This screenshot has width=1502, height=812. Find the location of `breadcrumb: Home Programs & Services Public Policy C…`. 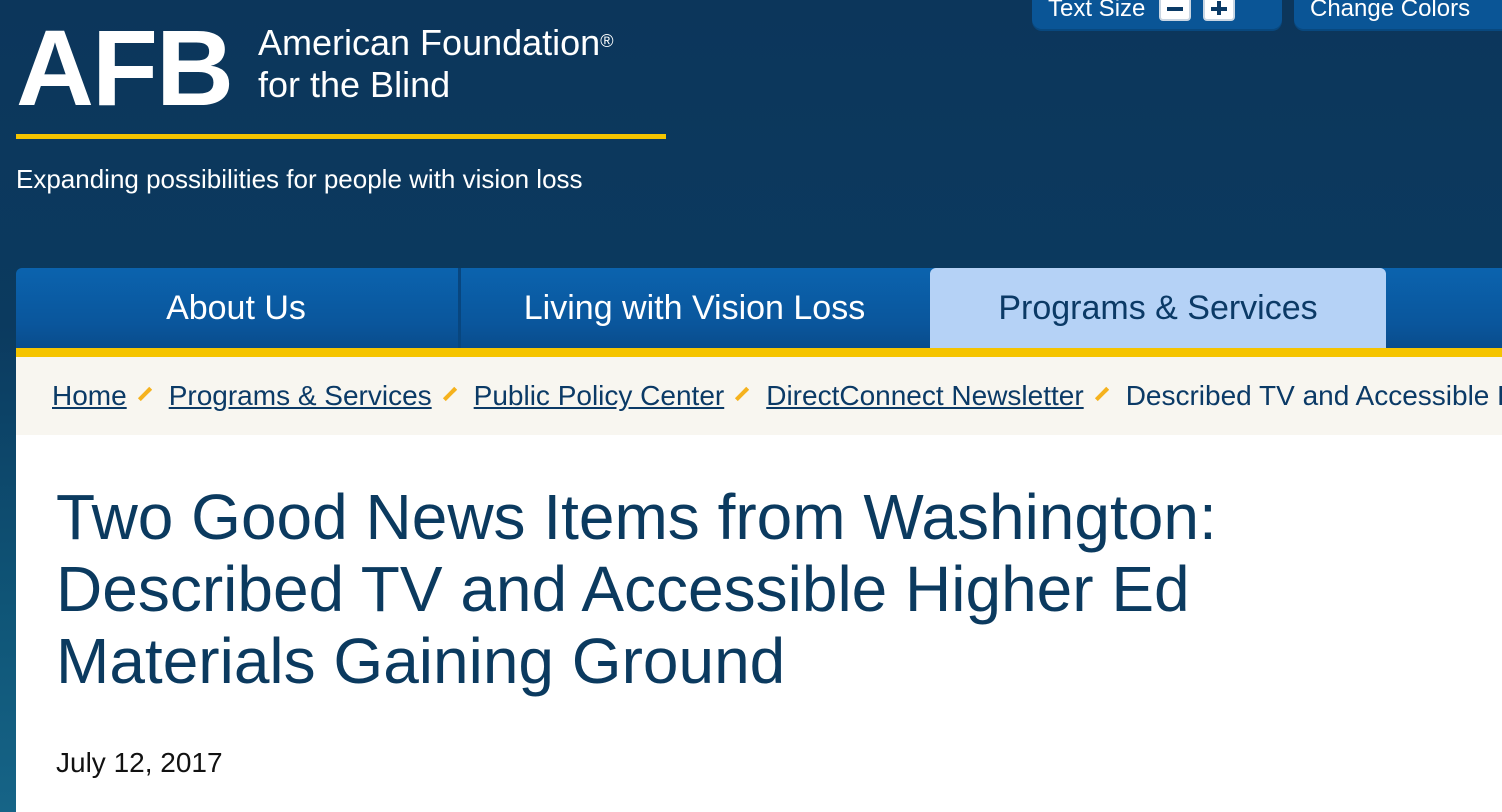

breadcrumb: Home Programs & Services Public Policy C… is located at coordinates (759, 396).